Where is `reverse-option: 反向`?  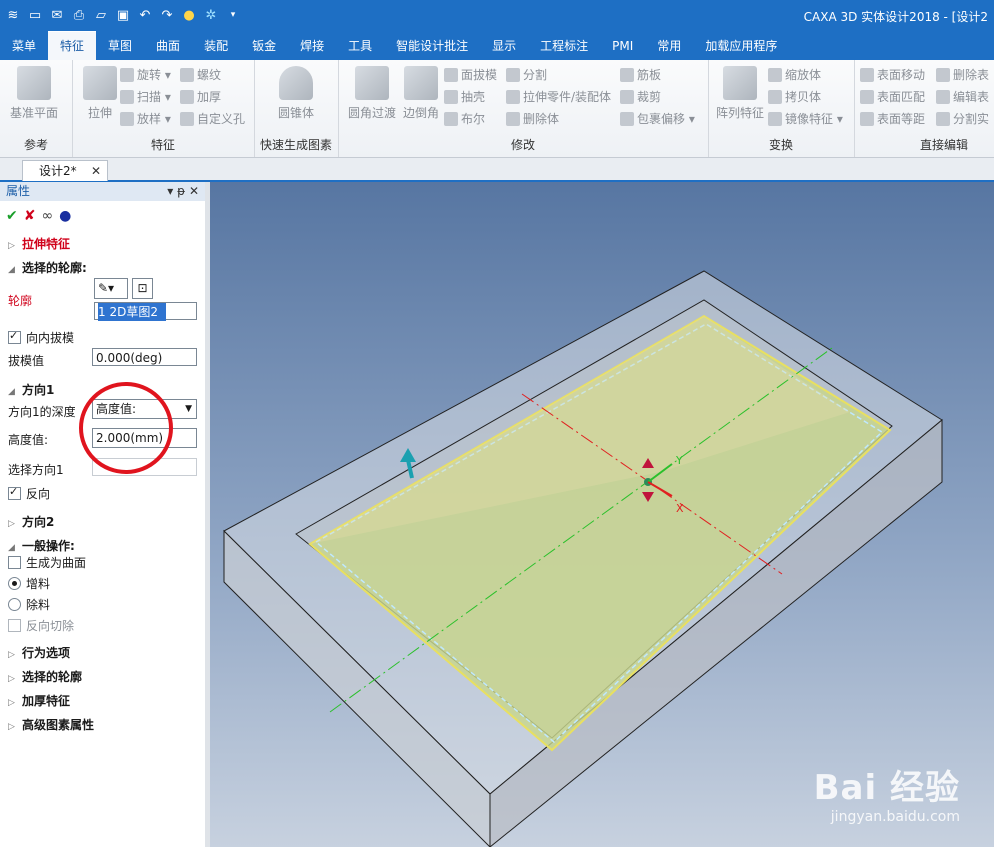
reverse-option: 反向 is located at coordinates (29, 493).